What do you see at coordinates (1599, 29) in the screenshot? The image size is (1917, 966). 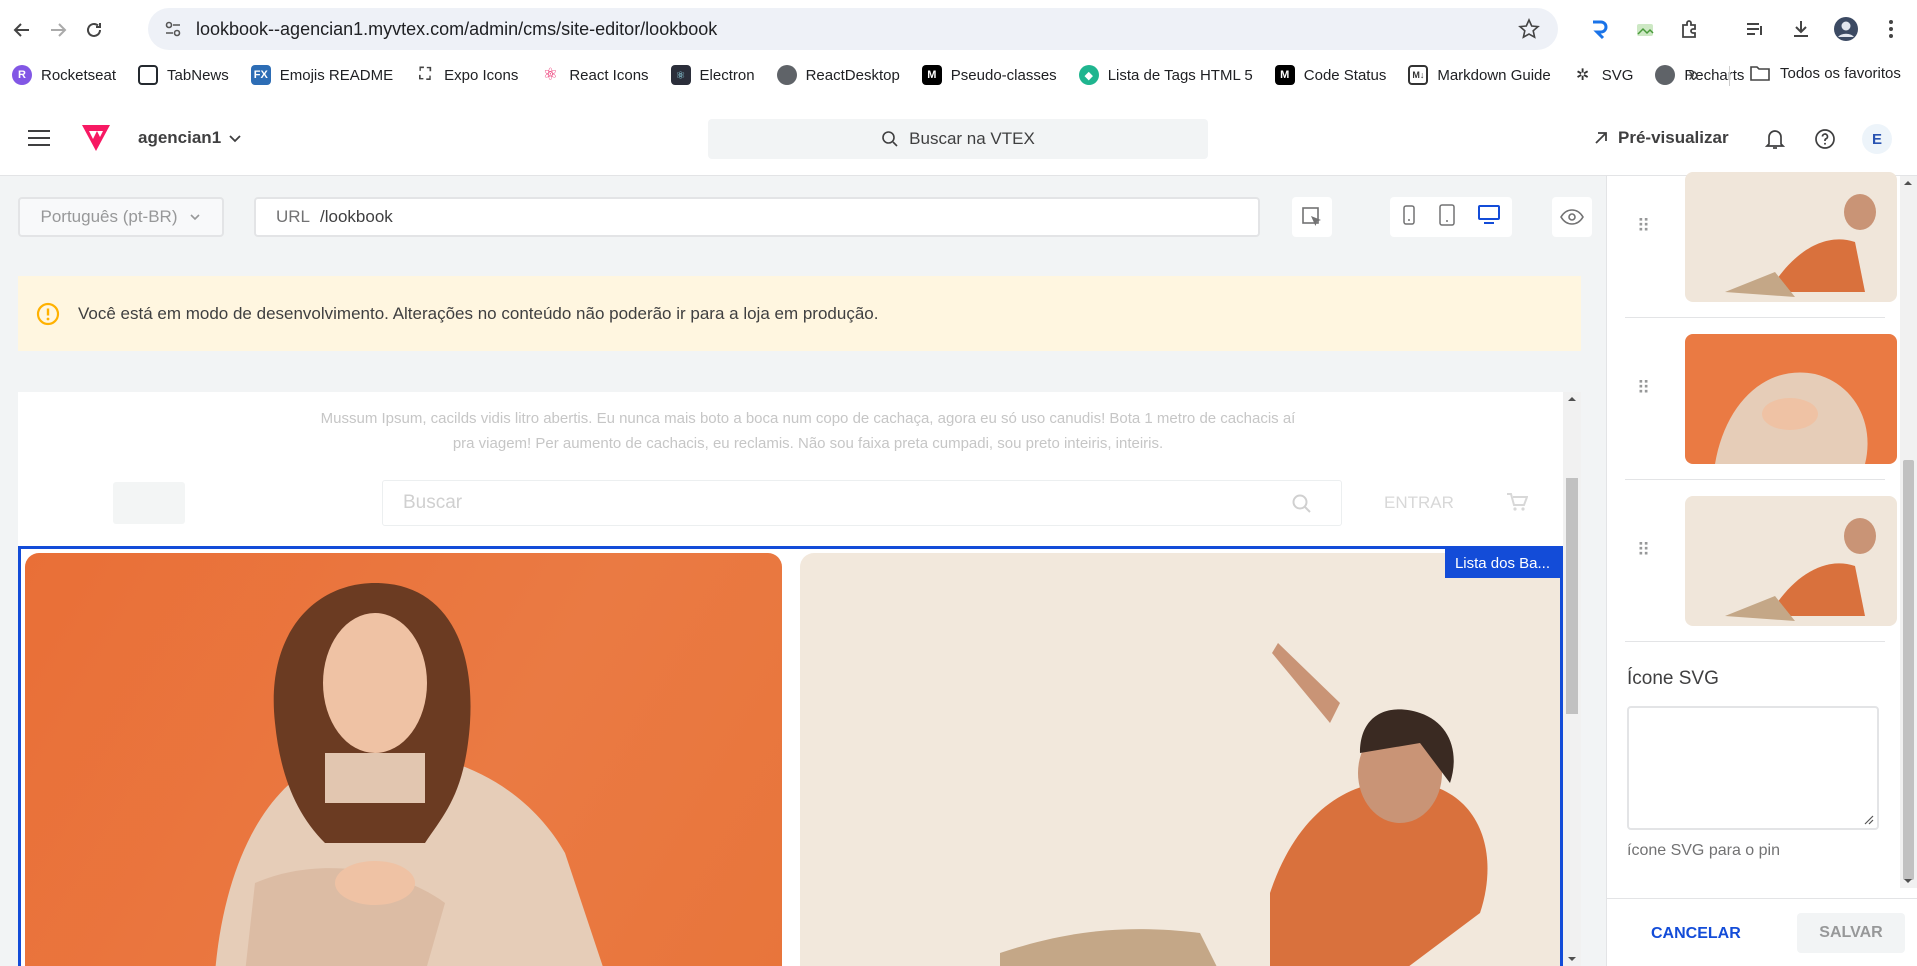 I see `extension-blue-icon` at bounding box center [1599, 29].